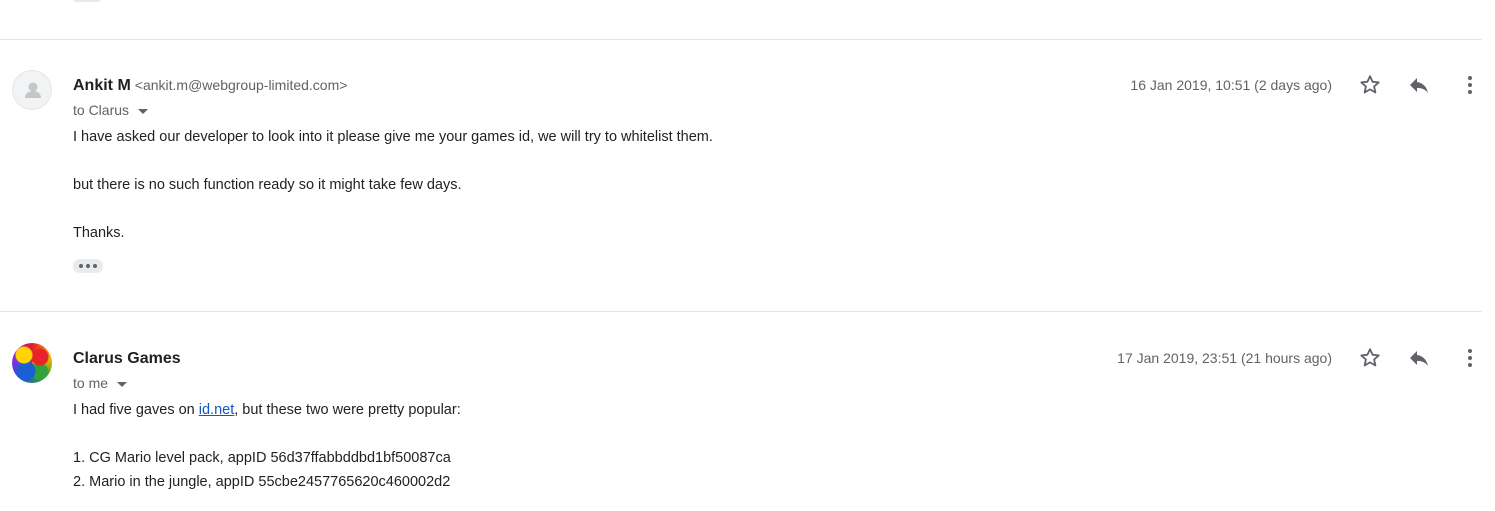  I want to click on show-trimmed-content-button, so click(88, 266).